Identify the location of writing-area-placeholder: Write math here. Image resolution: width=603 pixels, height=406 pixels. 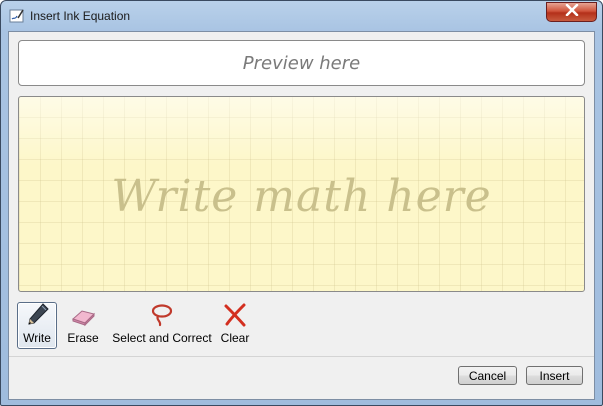
(301, 196).